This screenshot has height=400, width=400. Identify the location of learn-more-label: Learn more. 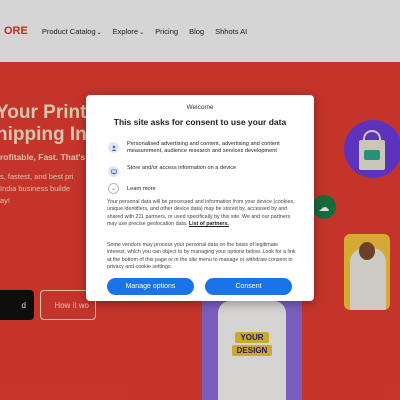
(141, 188).